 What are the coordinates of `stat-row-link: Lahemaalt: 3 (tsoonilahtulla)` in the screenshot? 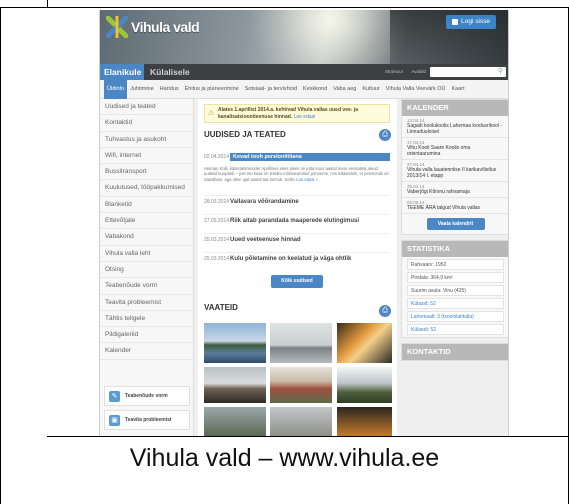 It's located at (455, 316).